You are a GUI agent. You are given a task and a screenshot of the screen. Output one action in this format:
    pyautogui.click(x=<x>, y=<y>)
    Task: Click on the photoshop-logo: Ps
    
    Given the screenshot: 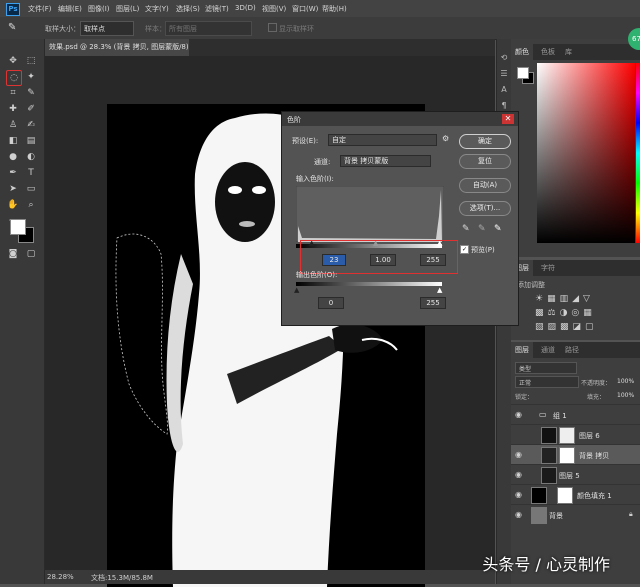 What is the action you would take?
    pyautogui.click(x=13, y=9)
    